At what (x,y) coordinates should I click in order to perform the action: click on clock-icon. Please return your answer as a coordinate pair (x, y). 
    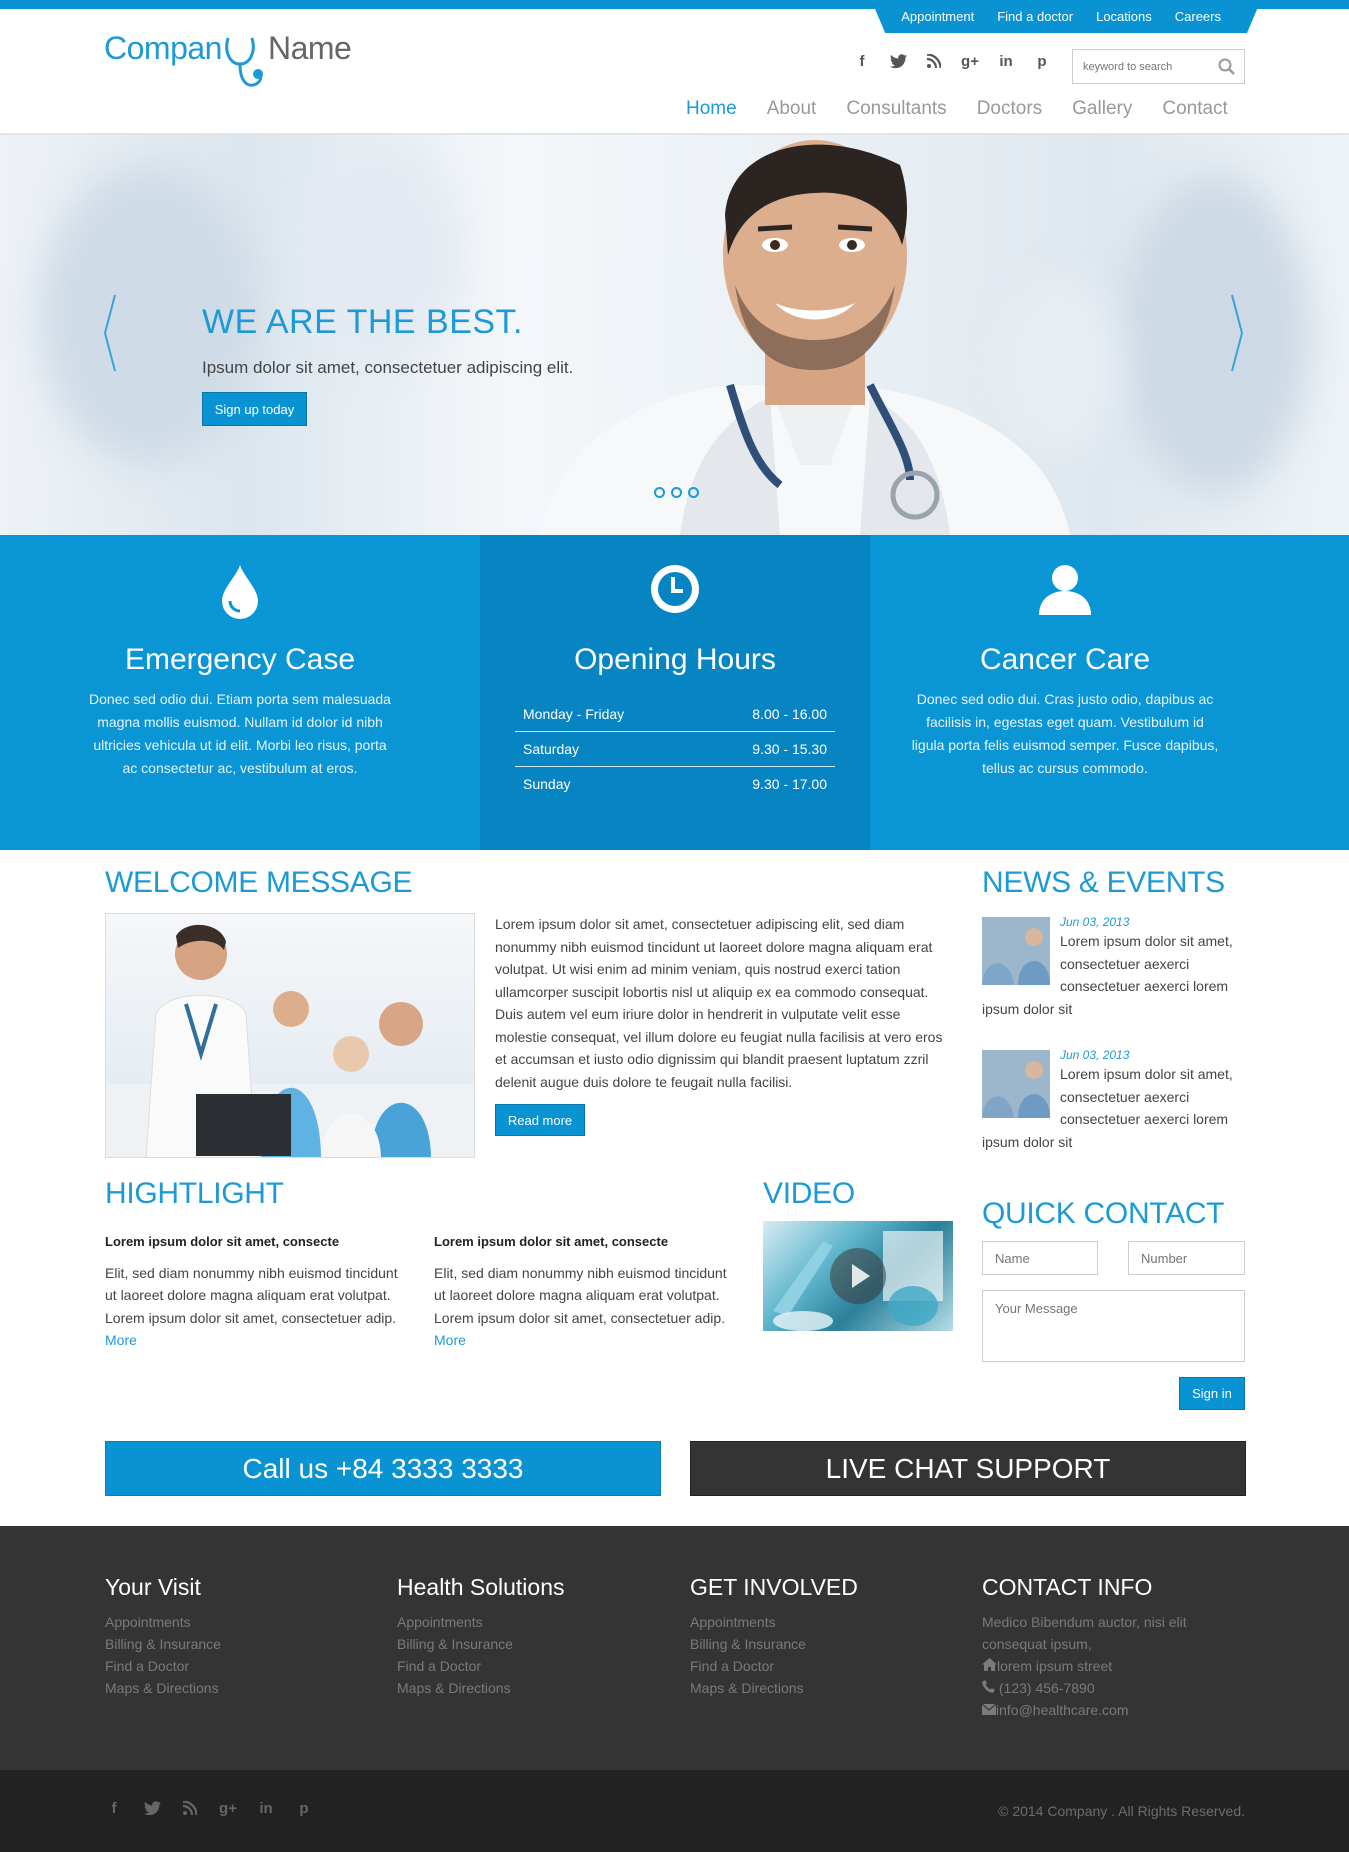
    Looking at the image, I should click on (675, 591).